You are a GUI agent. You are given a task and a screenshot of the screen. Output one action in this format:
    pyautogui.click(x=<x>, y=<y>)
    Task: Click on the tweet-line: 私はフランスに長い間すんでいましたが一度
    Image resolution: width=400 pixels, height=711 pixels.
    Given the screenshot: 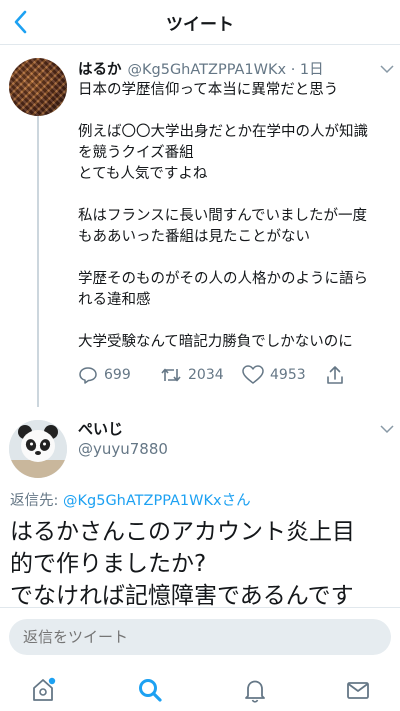 What is the action you would take?
    pyautogui.click(x=222, y=216)
    